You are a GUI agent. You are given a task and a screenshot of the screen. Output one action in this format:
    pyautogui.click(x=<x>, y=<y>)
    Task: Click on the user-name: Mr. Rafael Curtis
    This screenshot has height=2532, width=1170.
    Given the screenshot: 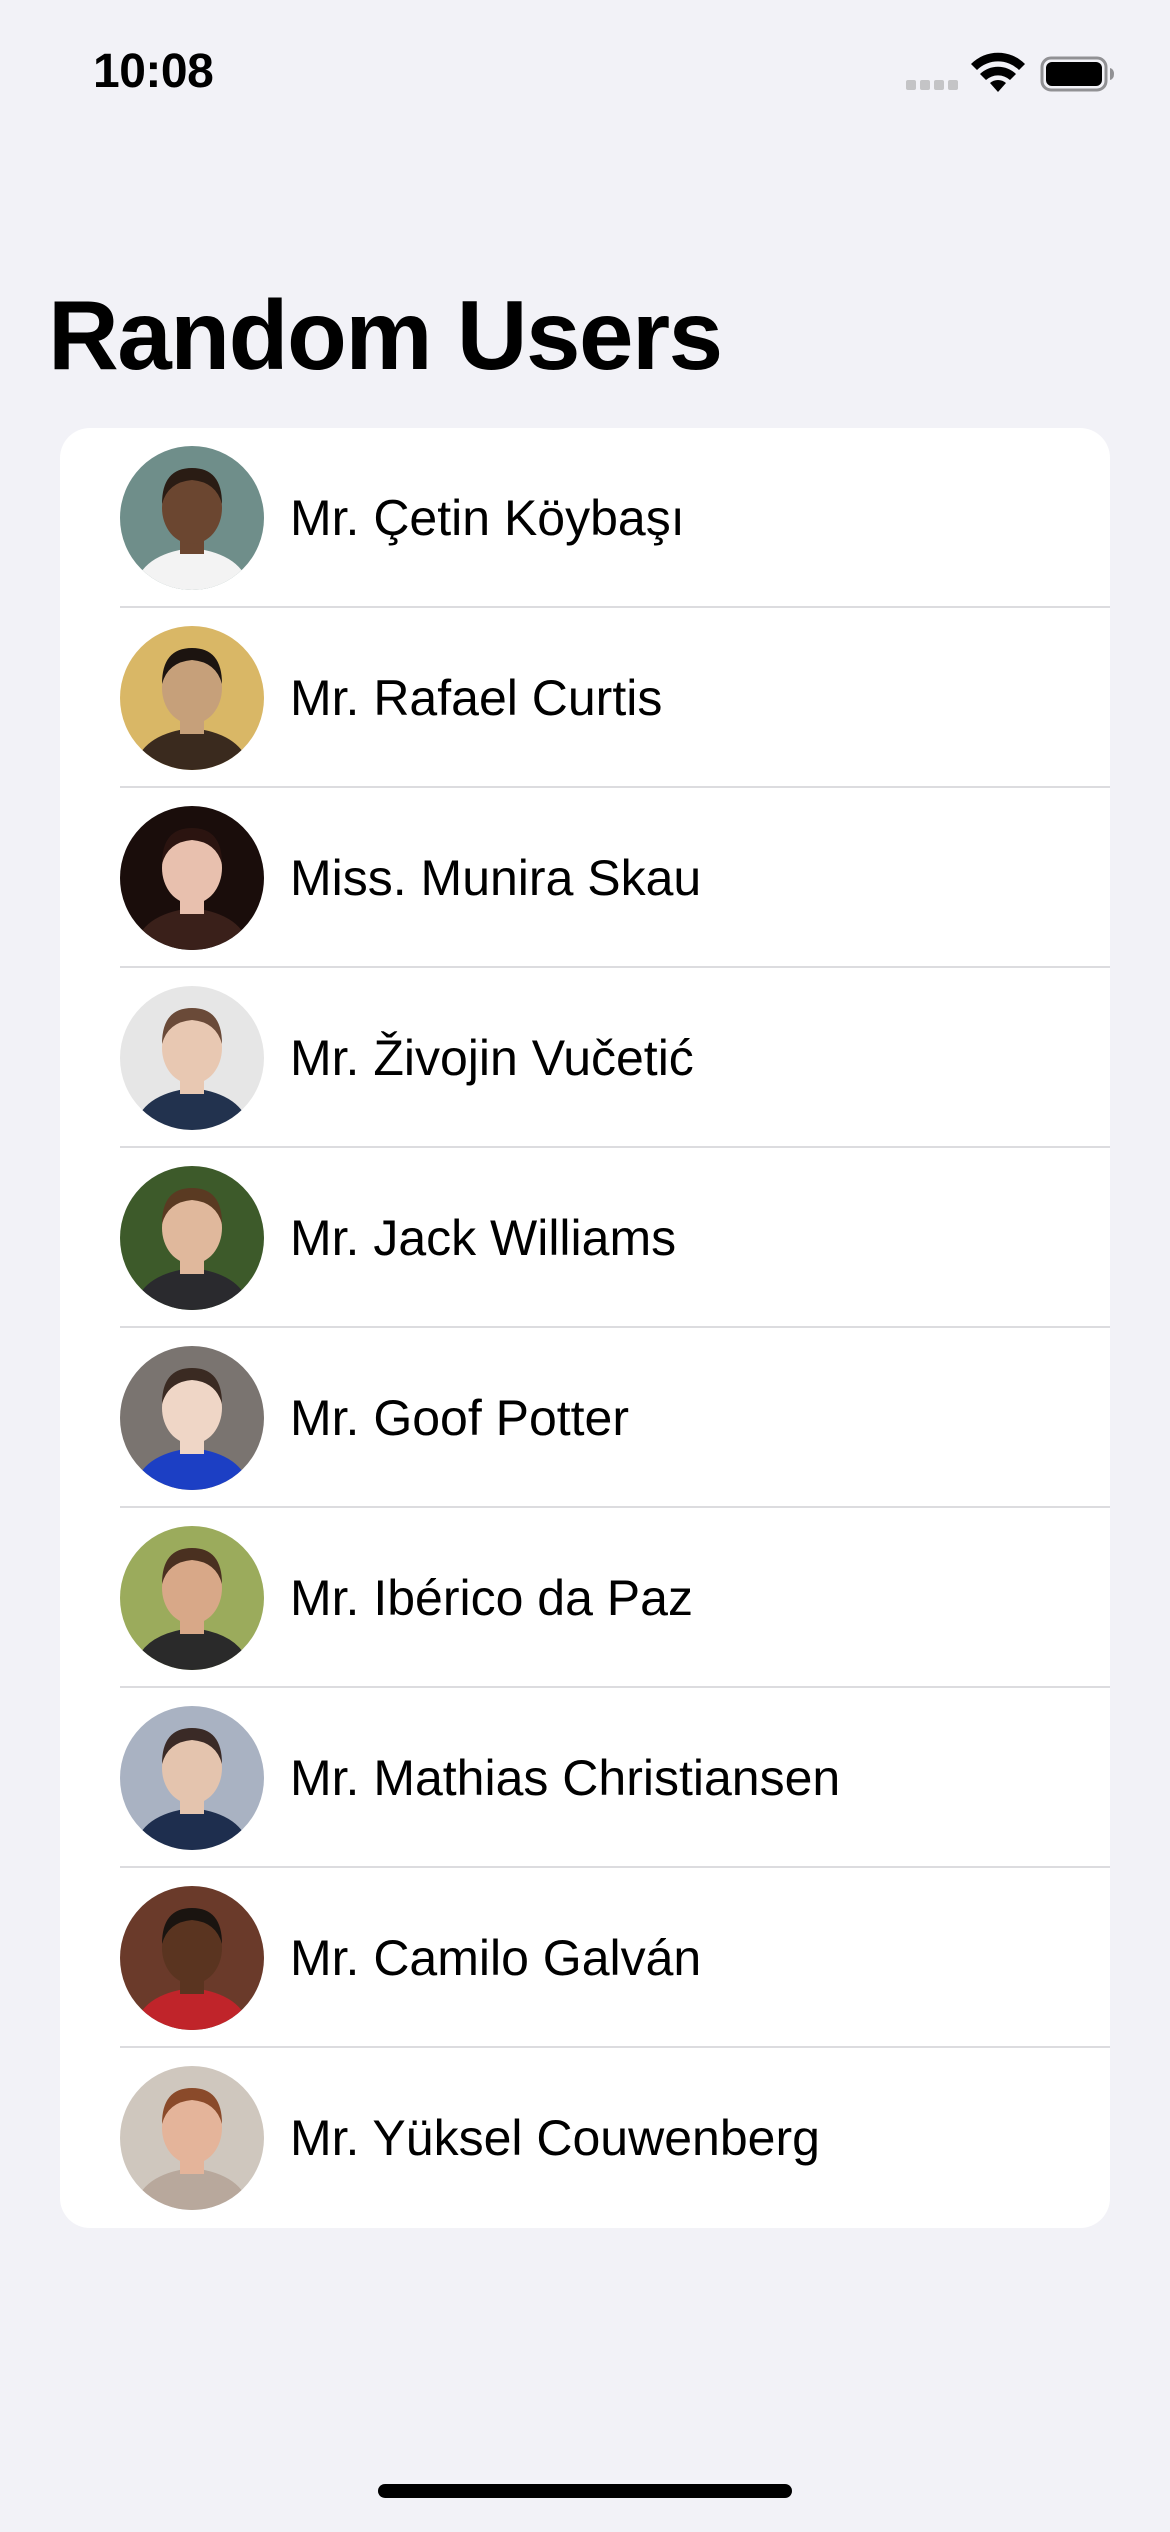 What is the action you would take?
    pyautogui.click(x=476, y=698)
    